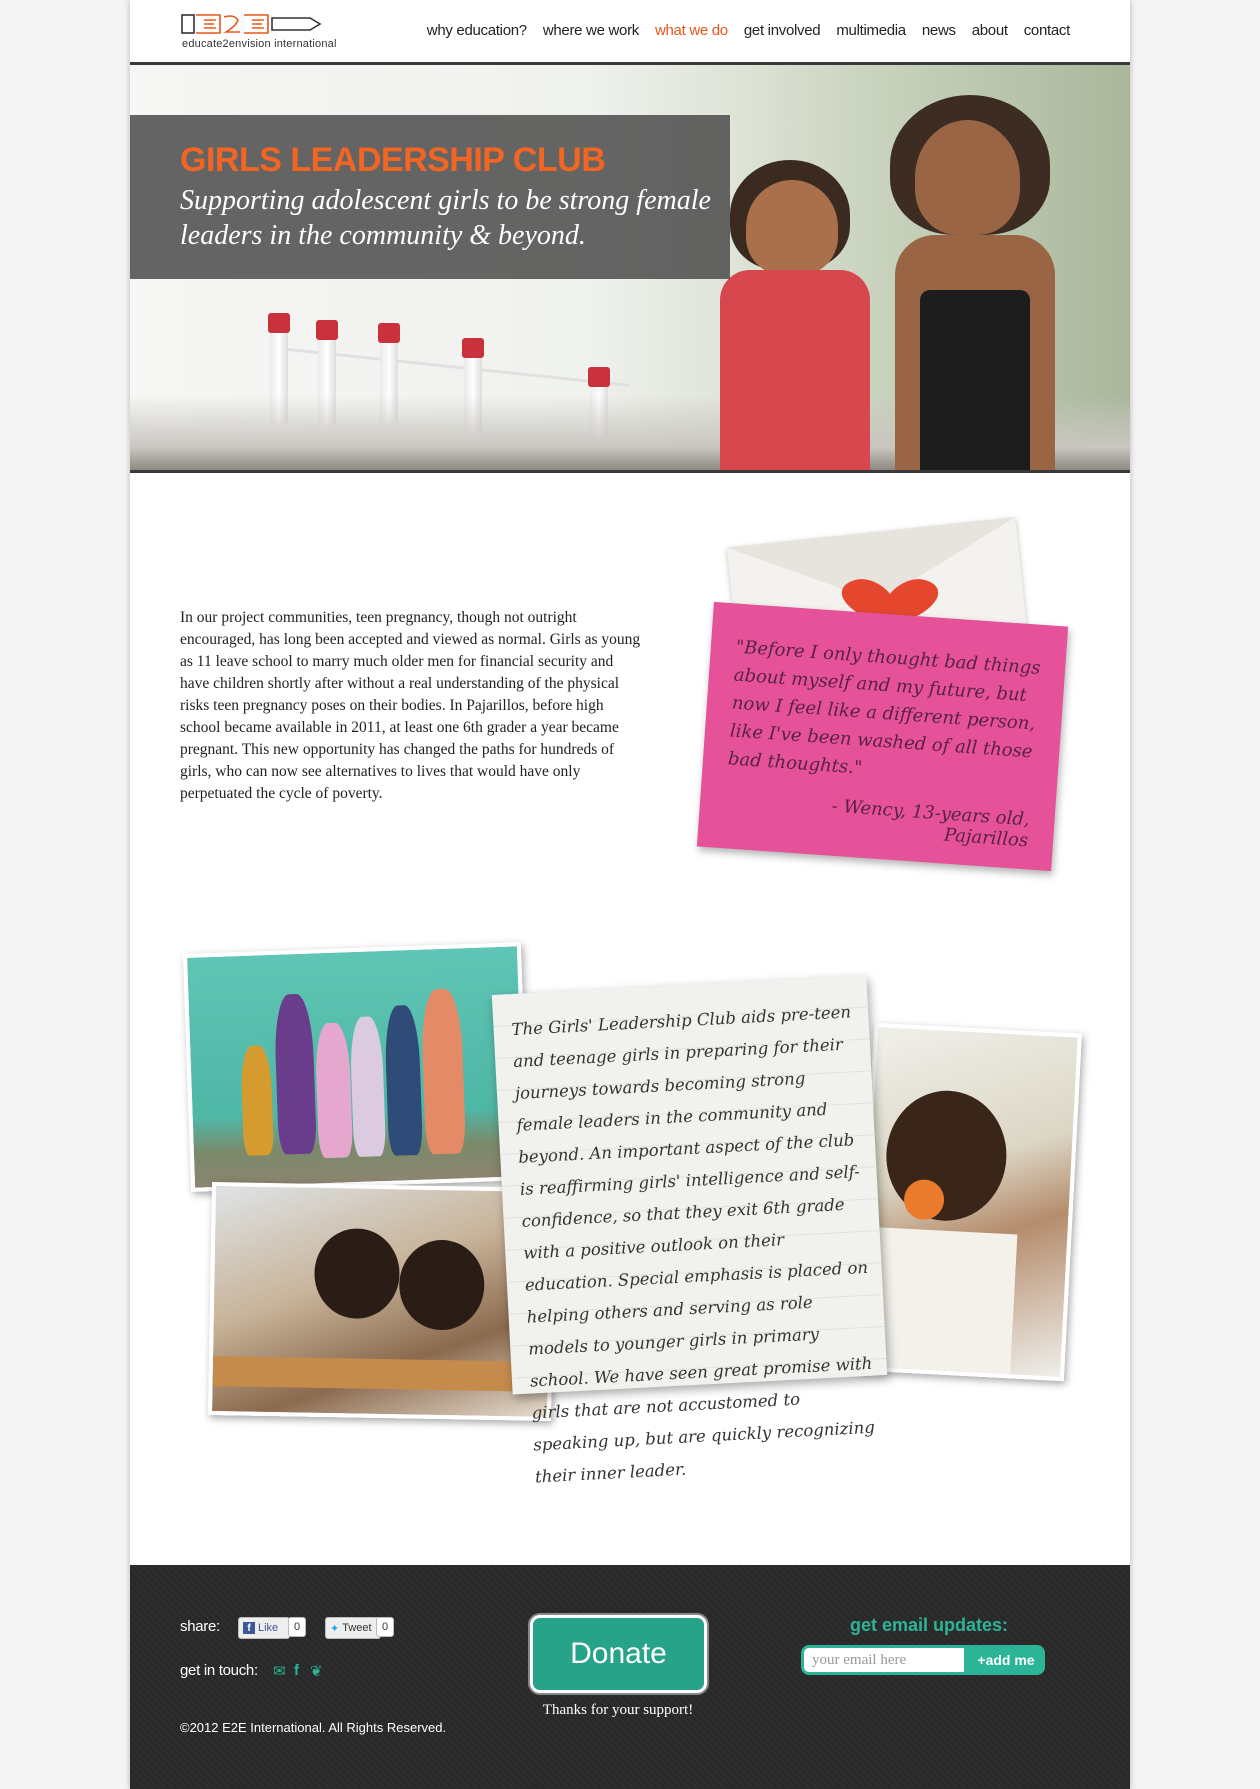 Image resolution: width=1260 pixels, height=1789 pixels. Describe the element at coordinates (382, 1374) in the screenshot. I see `desk` at that location.